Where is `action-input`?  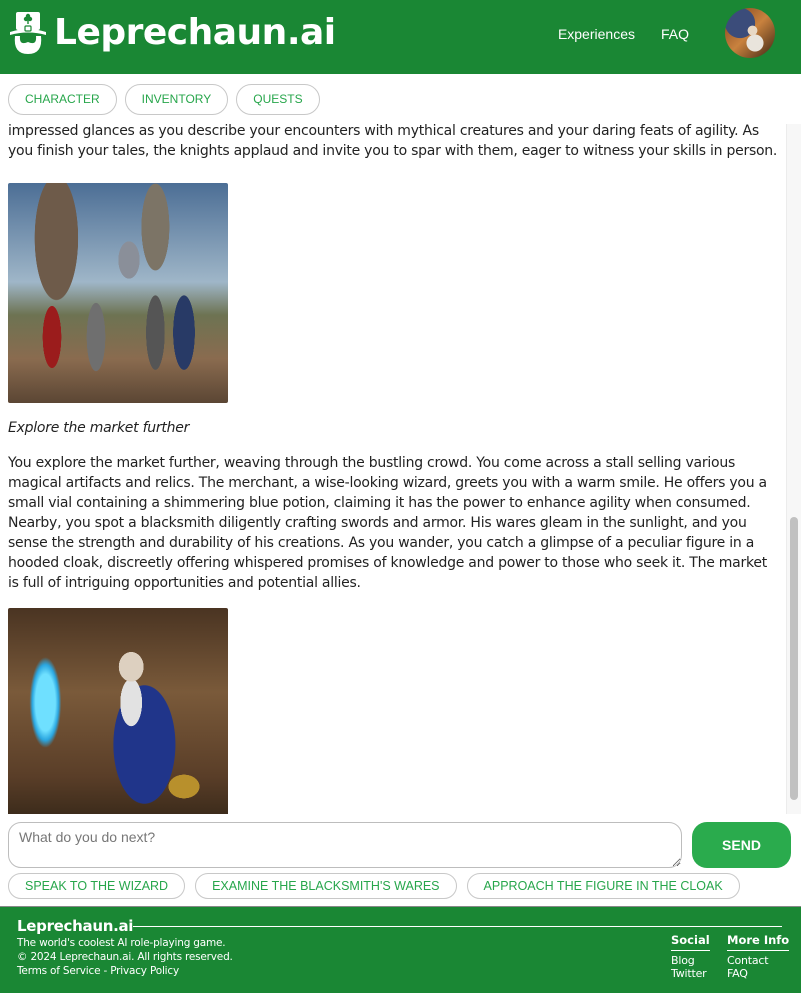 action-input is located at coordinates (345, 845).